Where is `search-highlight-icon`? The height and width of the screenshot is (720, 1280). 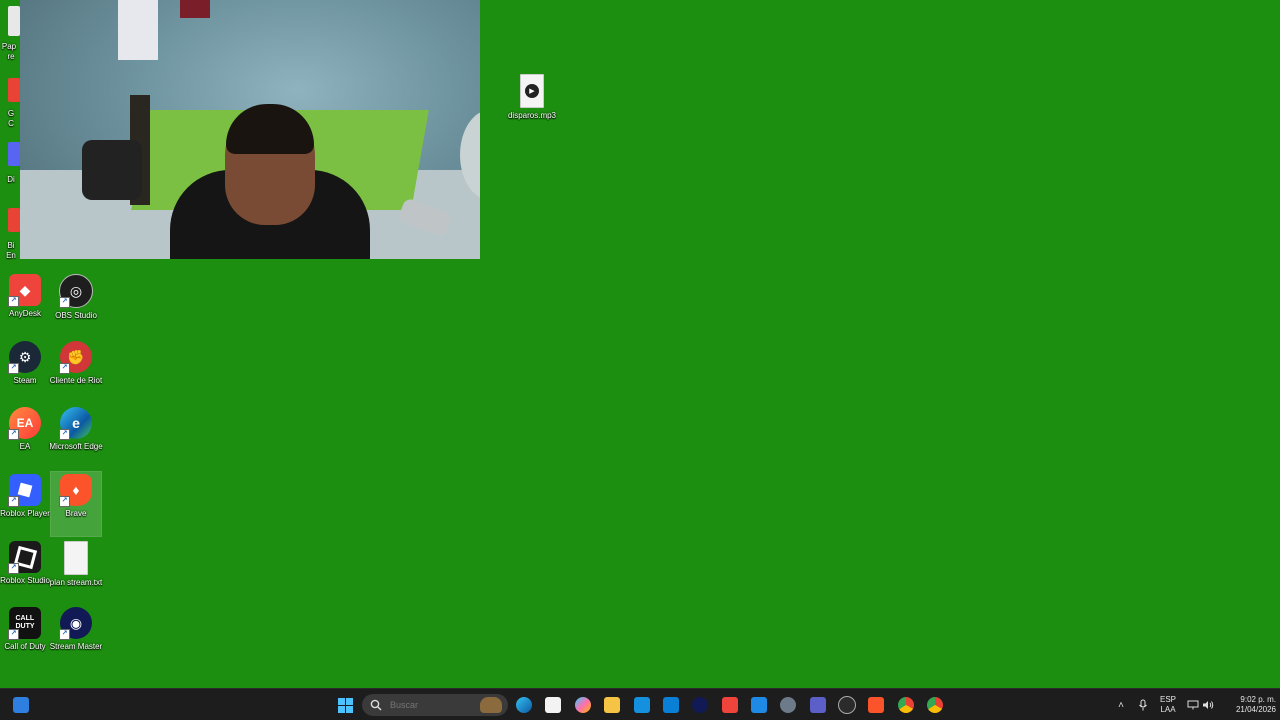 search-highlight-icon is located at coordinates (491, 705).